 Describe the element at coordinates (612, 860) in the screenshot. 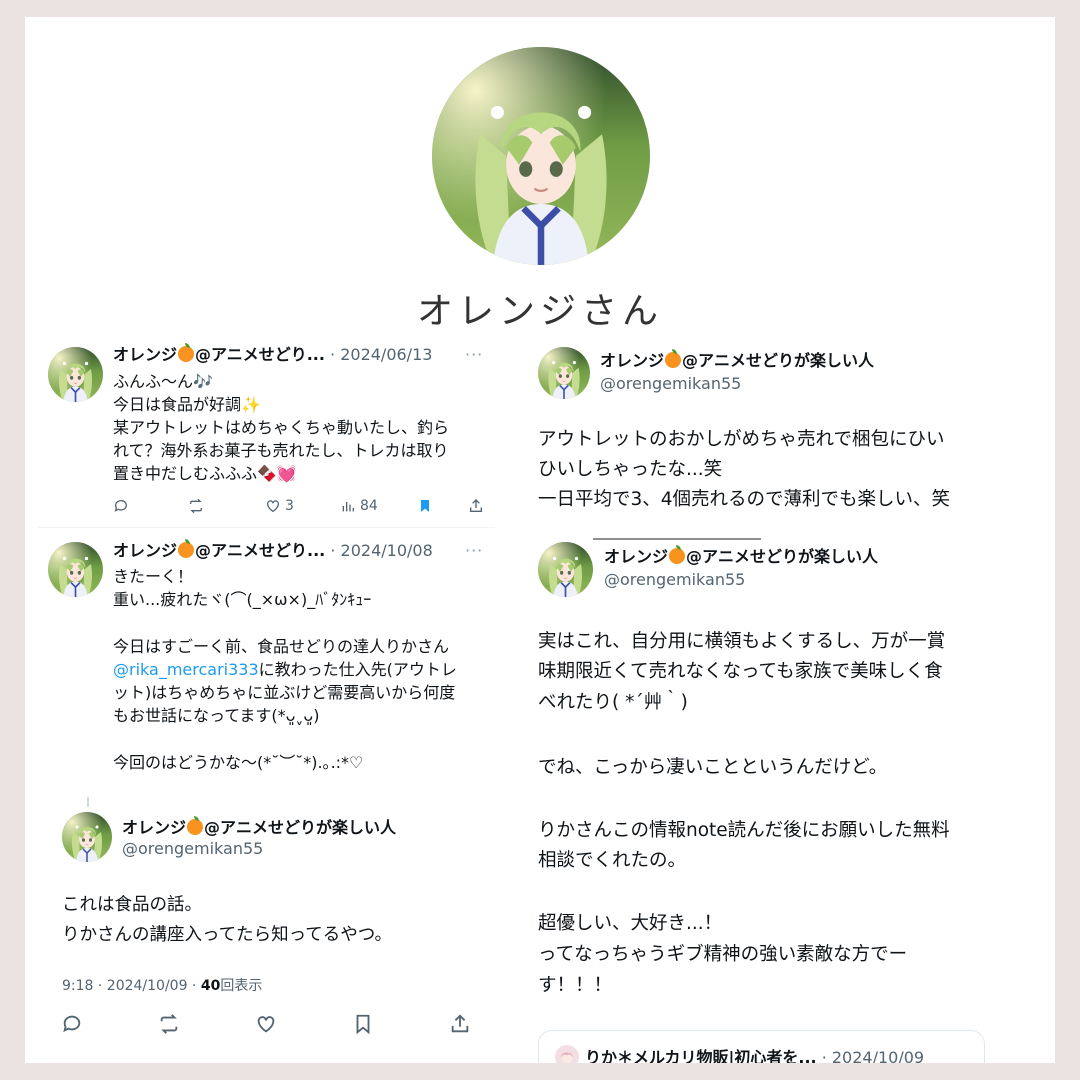

I see `tweet-text-line: 相談でくれたの。` at that location.